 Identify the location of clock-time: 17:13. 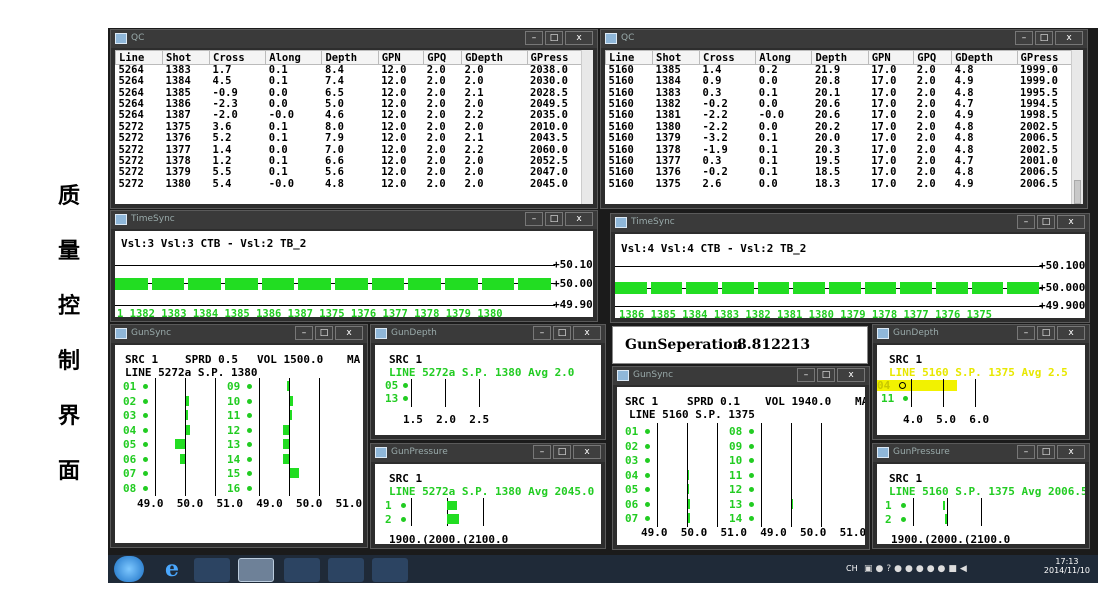
(1067, 561).